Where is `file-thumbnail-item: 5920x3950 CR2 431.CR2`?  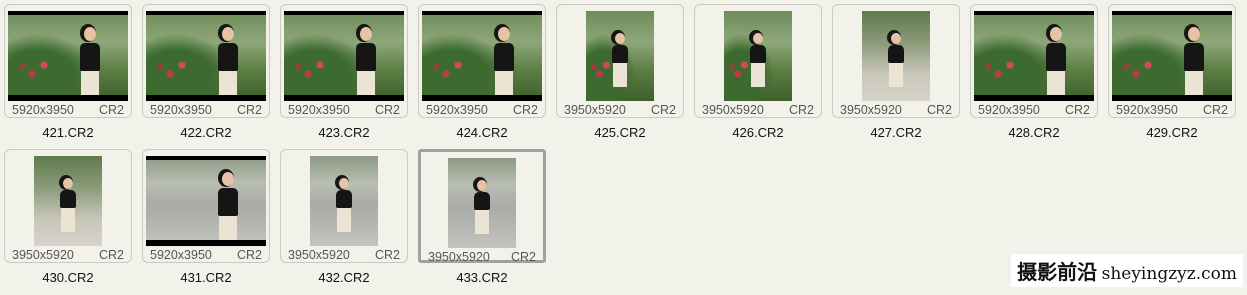 file-thumbnail-item: 5920x3950 CR2 431.CR2 is located at coordinates (207, 220).